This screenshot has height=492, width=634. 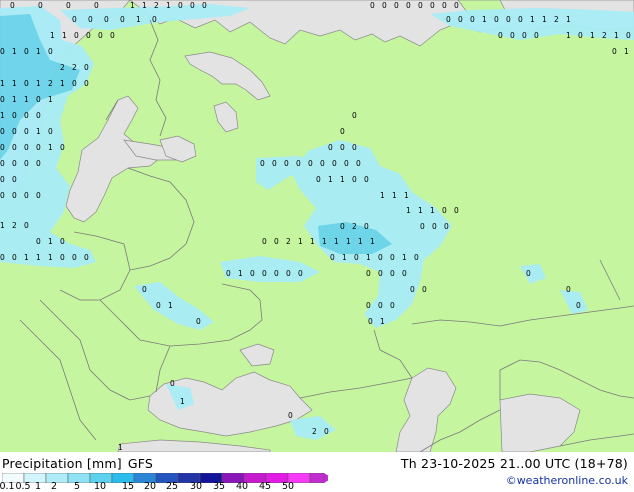 What do you see at coordinates (567, 480) in the screenshot?
I see `credit-link: ©weatheronline.co.uk` at bounding box center [567, 480].